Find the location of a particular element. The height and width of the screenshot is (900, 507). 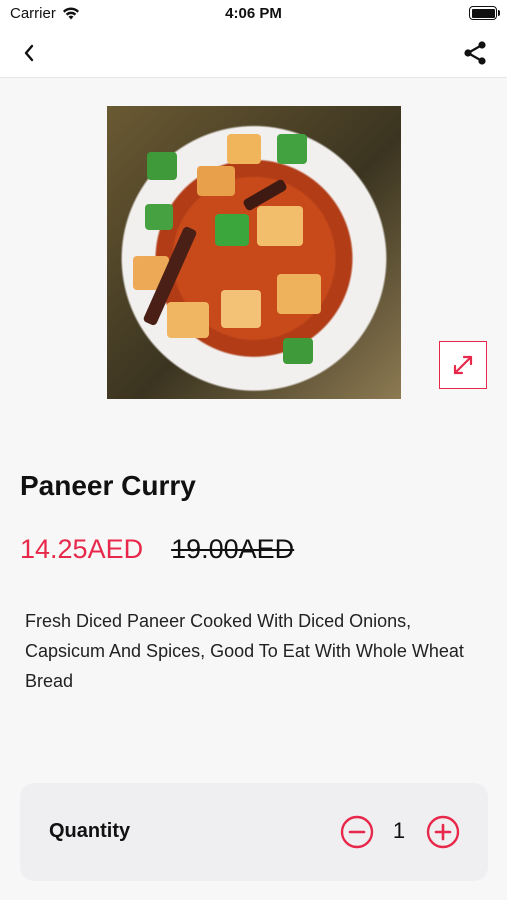

price-row: 14.25AED 19.00AED is located at coordinates (157, 549).